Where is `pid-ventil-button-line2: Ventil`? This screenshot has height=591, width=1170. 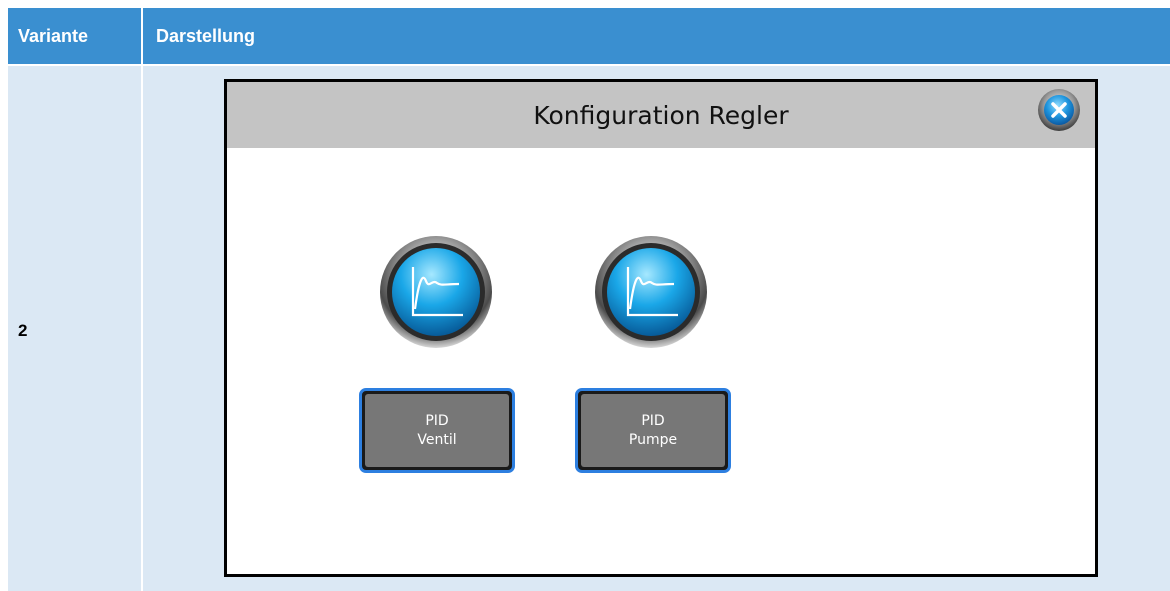
pid-ventil-button-line2: Ventil is located at coordinates (437, 439).